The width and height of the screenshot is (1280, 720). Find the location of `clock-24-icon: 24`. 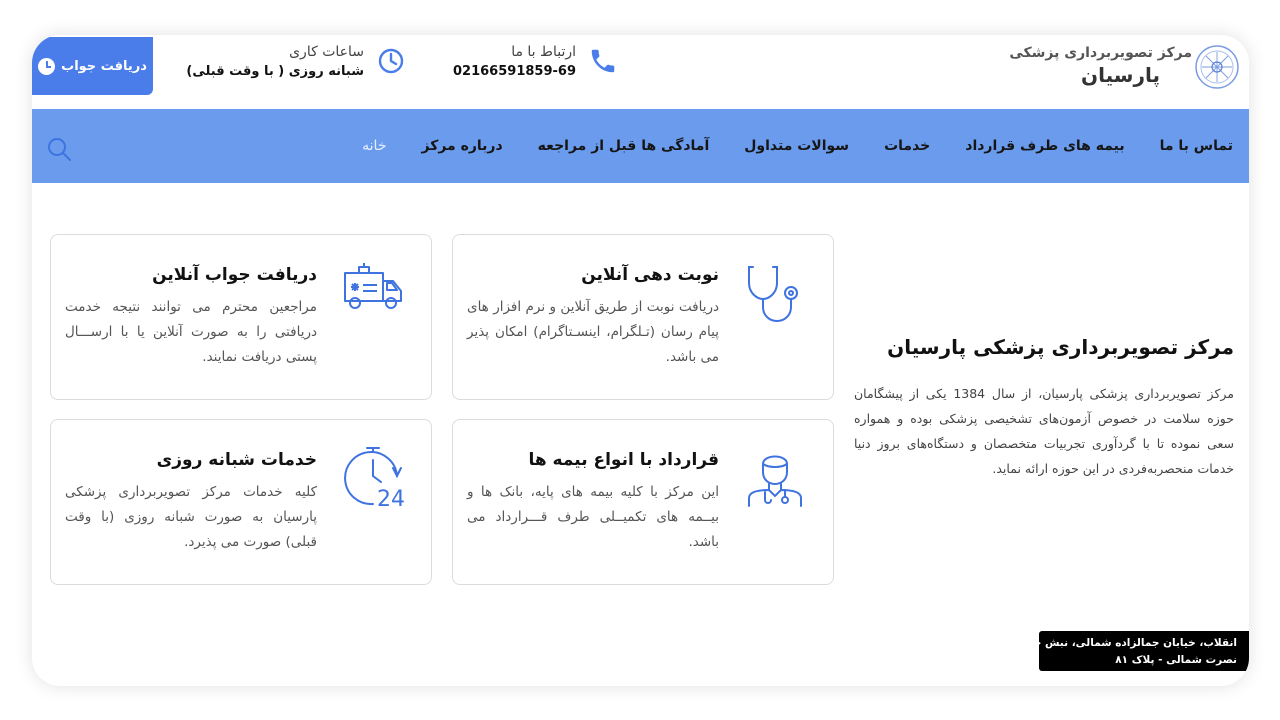

clock-24-icon: 24 is located at coordinates (374, 478).